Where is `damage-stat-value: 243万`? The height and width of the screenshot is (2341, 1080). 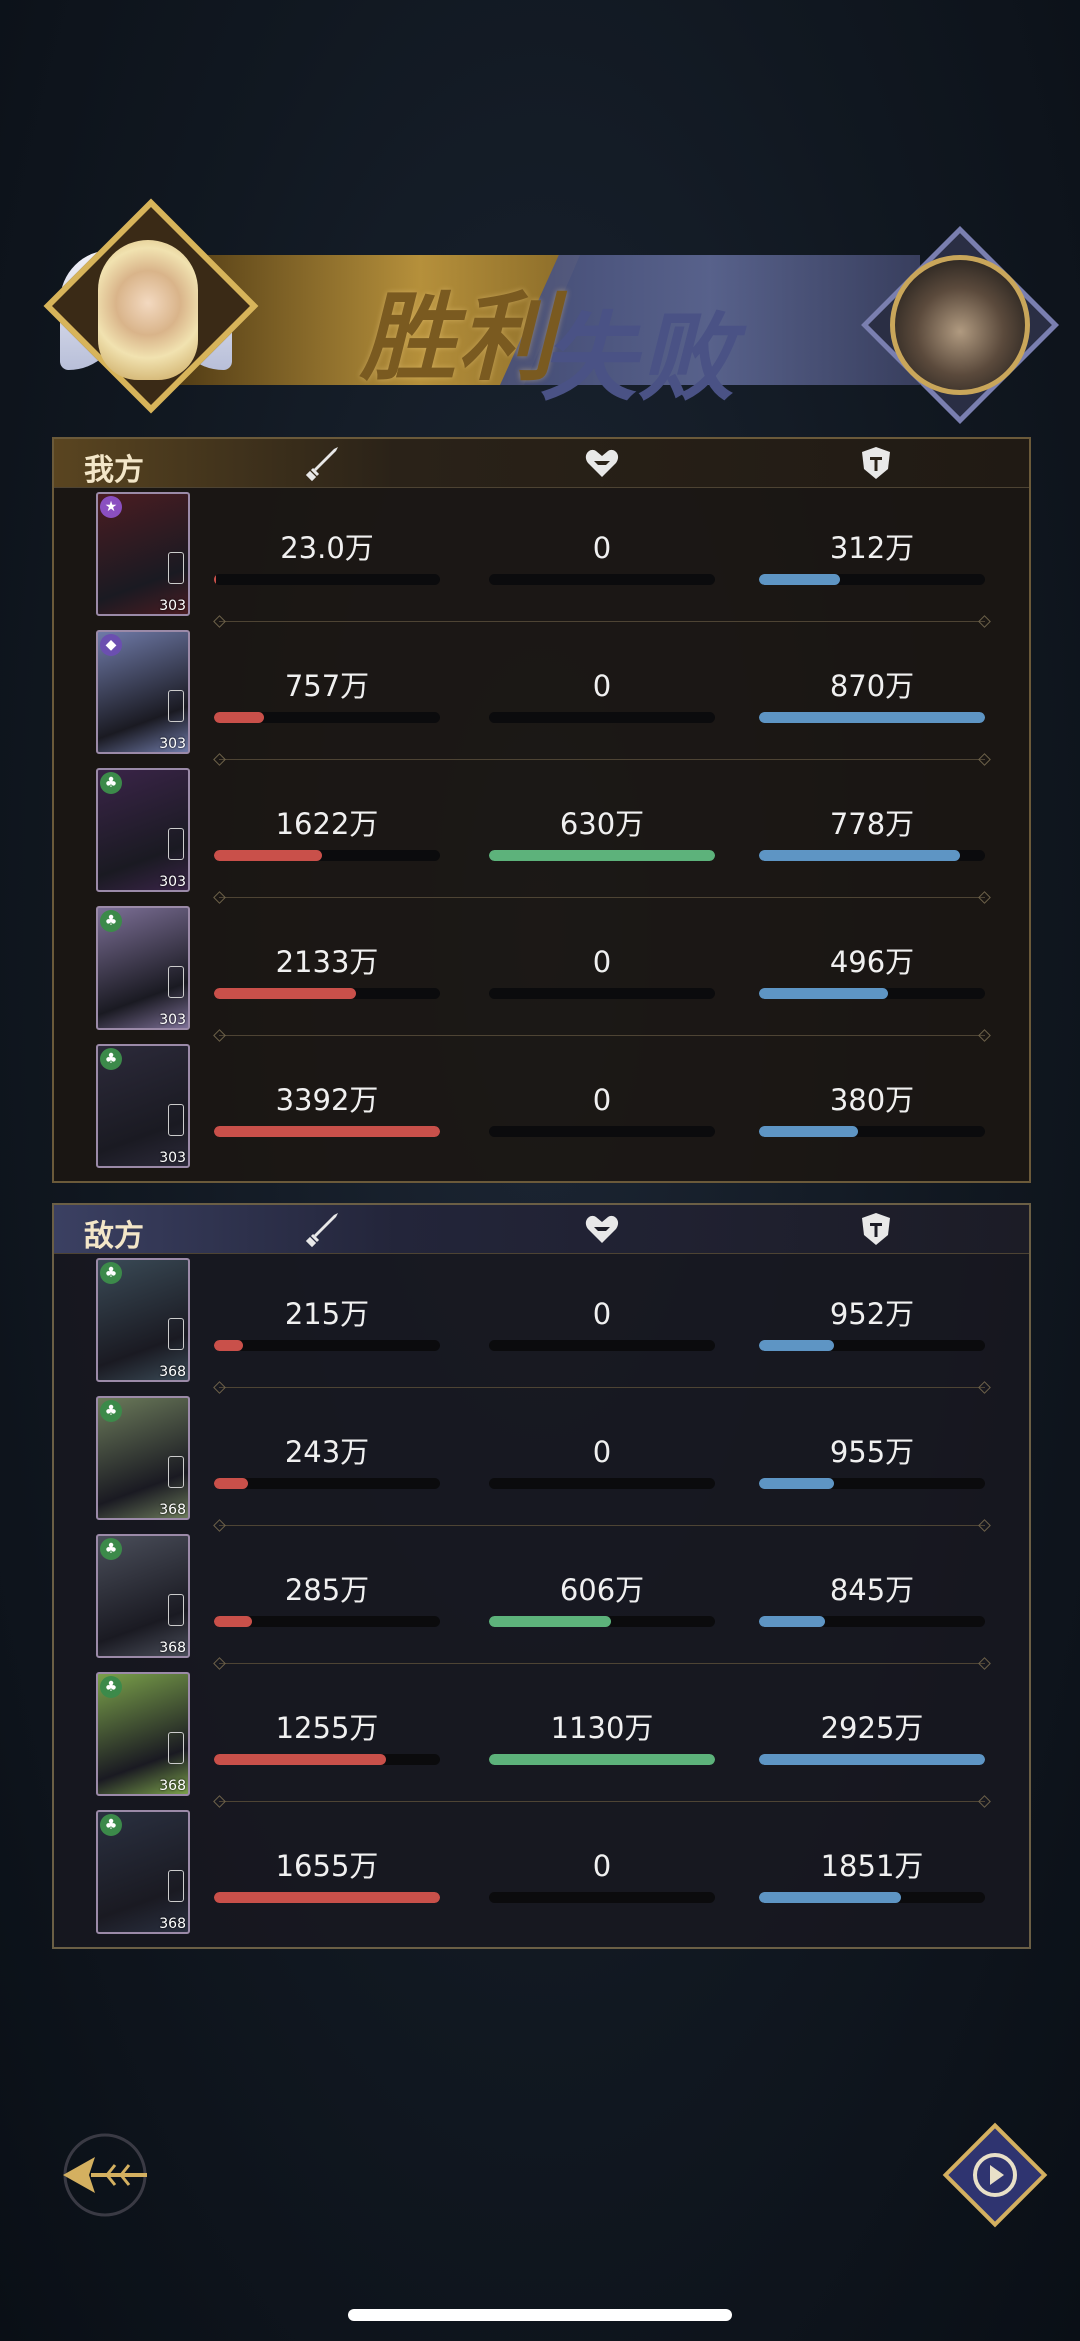
damage-stat-value: 243万 is located at coordinates (327, 1452).